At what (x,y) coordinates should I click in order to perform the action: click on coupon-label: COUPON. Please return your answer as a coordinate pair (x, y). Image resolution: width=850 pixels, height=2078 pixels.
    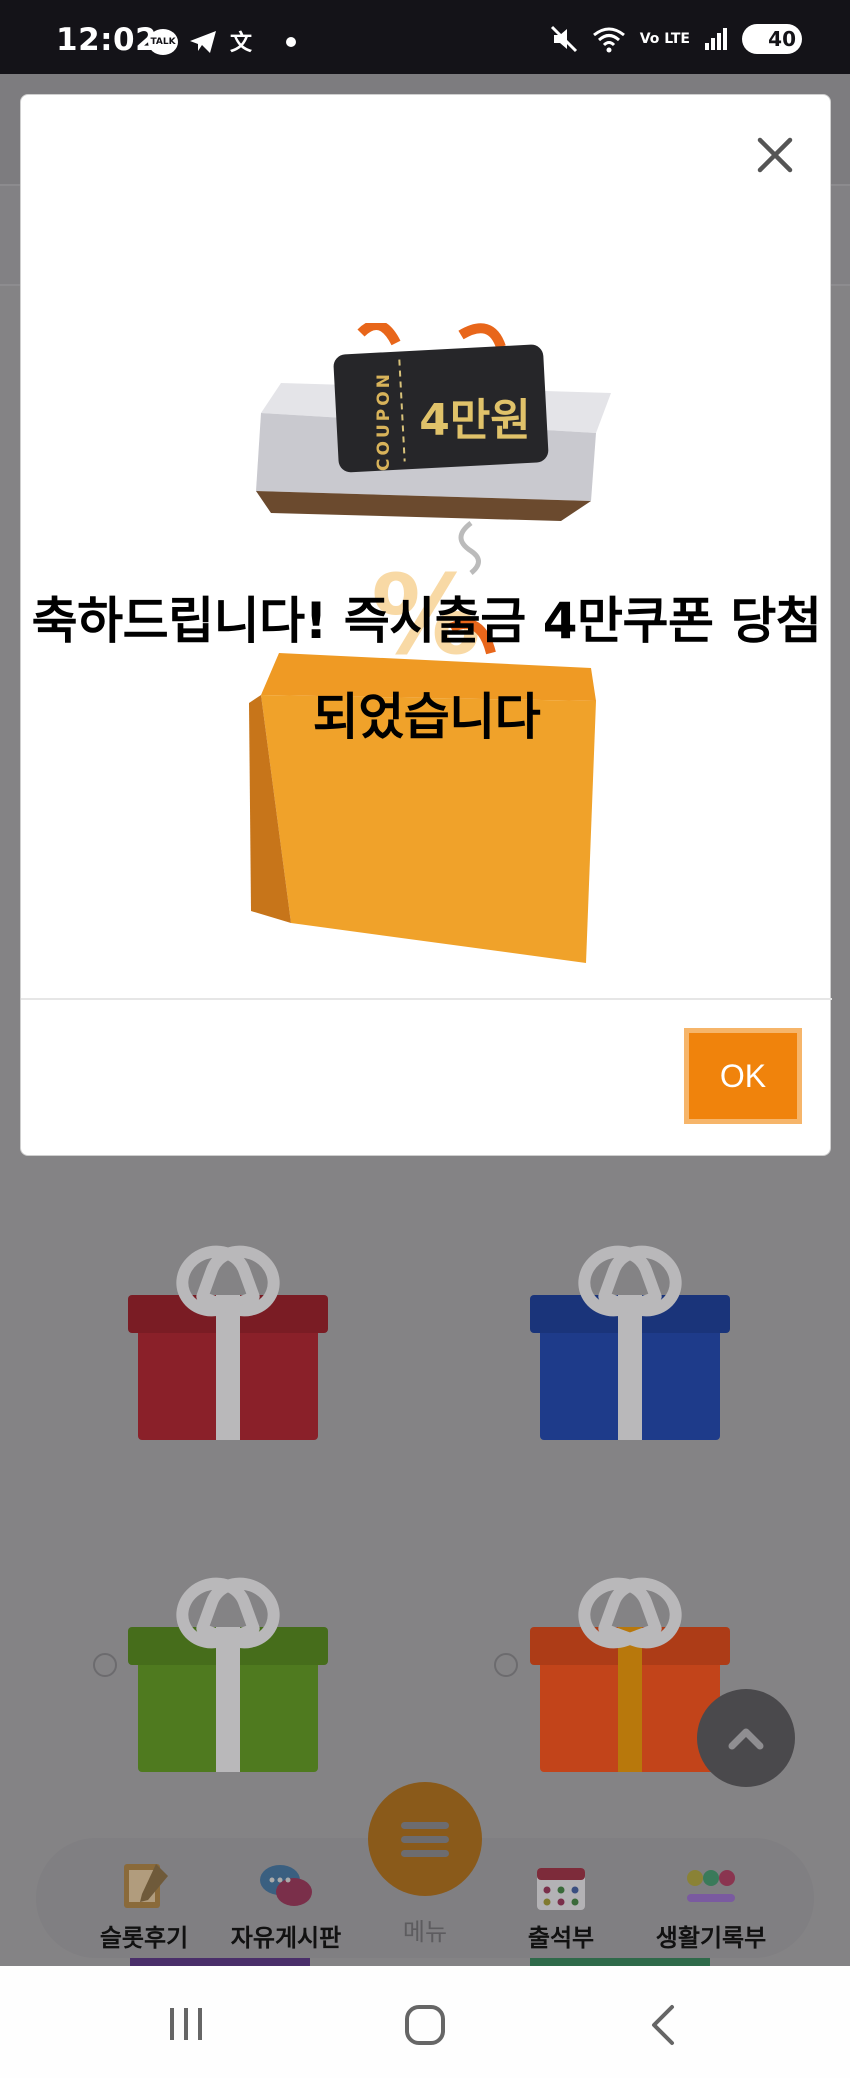
    Looking at the image, I should click on (384, 421).